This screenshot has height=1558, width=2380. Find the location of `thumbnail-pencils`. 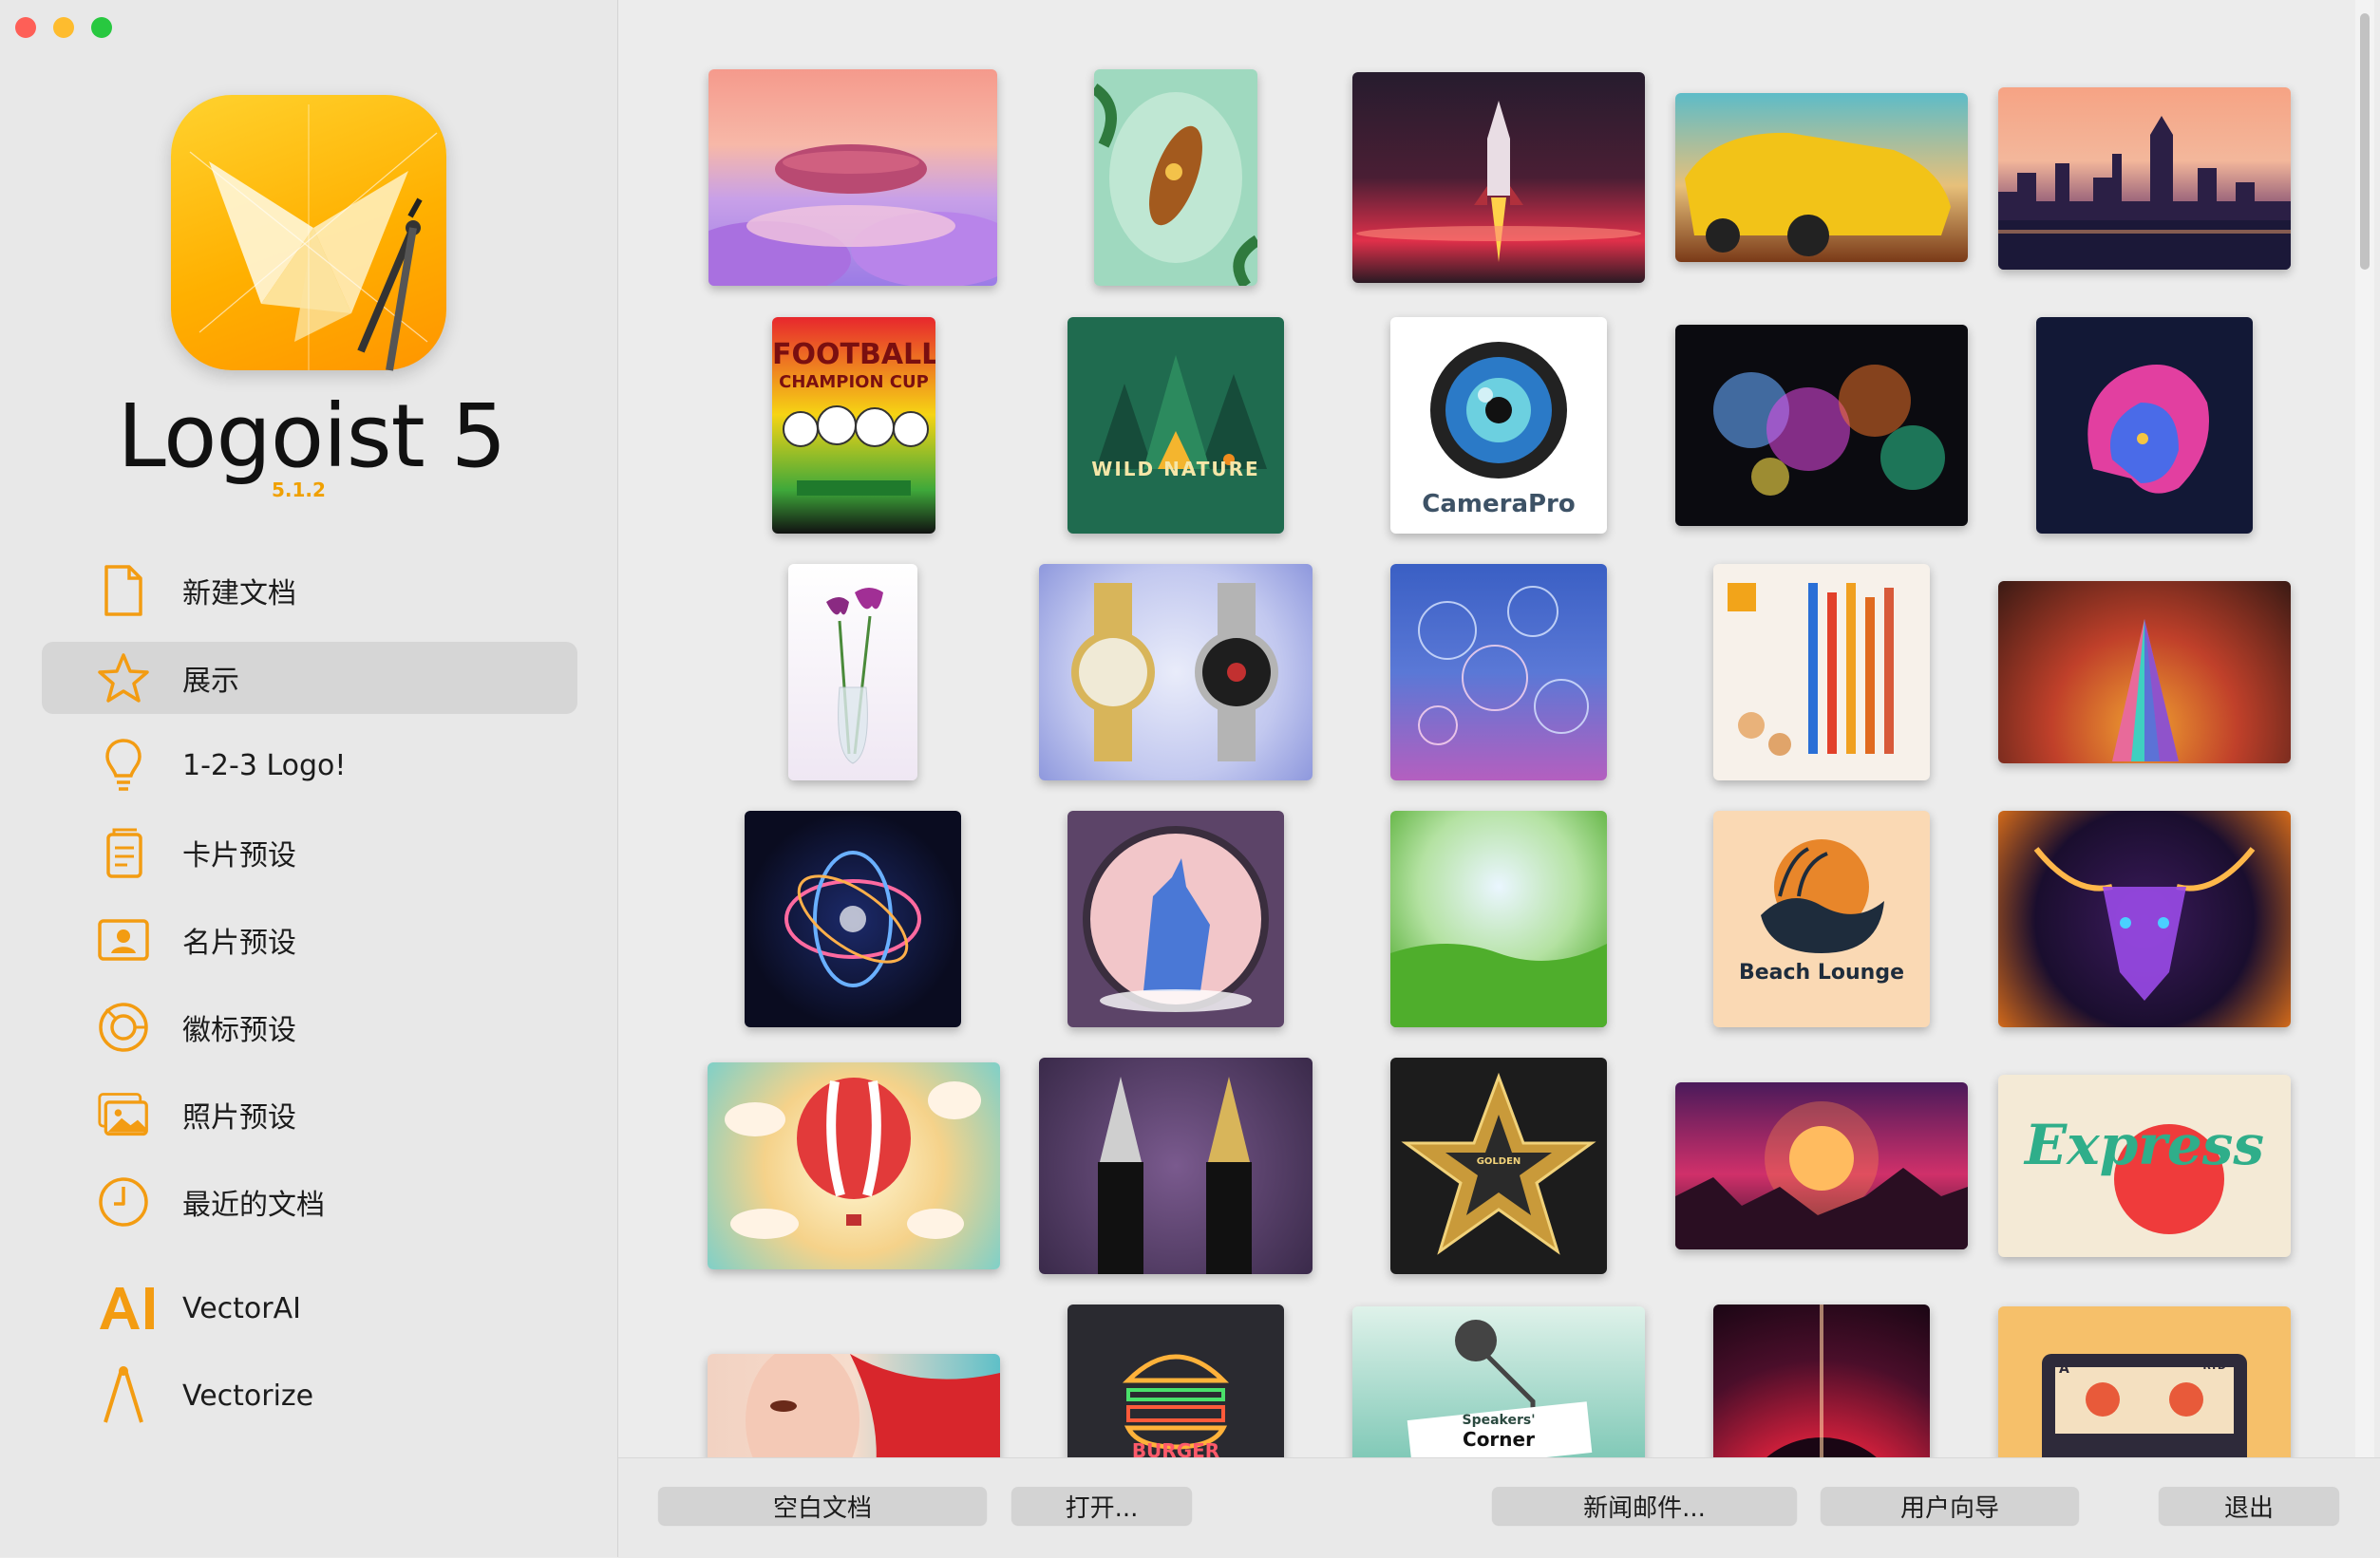

thumbnail-pencils is located at coordinates (1821, 672).